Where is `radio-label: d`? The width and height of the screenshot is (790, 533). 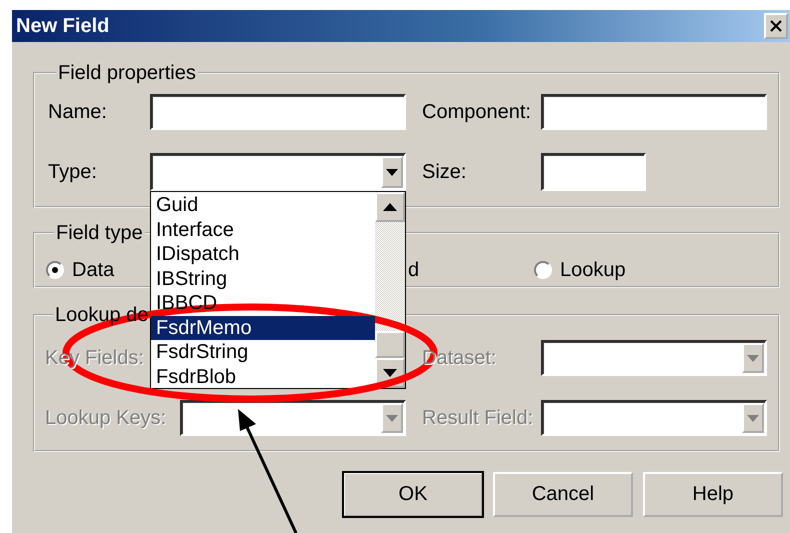 radio-label: d is located at coordinates (457, 270).